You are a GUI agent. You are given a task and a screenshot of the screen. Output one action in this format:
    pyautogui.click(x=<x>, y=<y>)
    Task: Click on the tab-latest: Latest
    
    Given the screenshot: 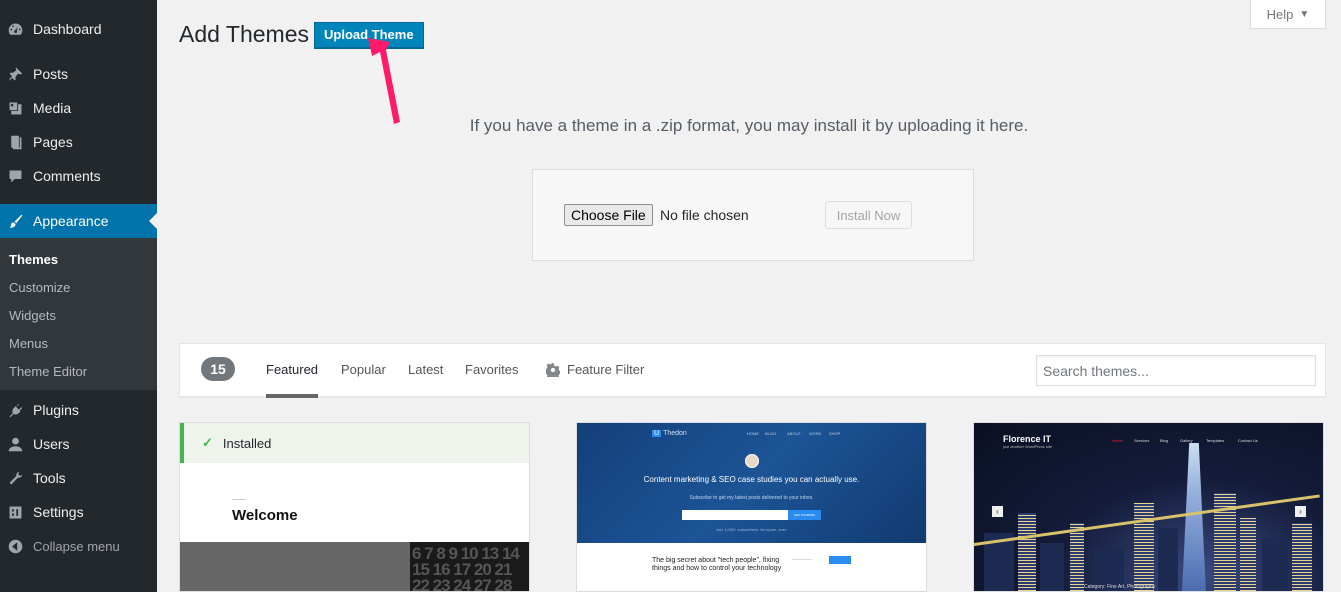 What is the action you would take?
    pyautogui.click(x=425, y=369)
    